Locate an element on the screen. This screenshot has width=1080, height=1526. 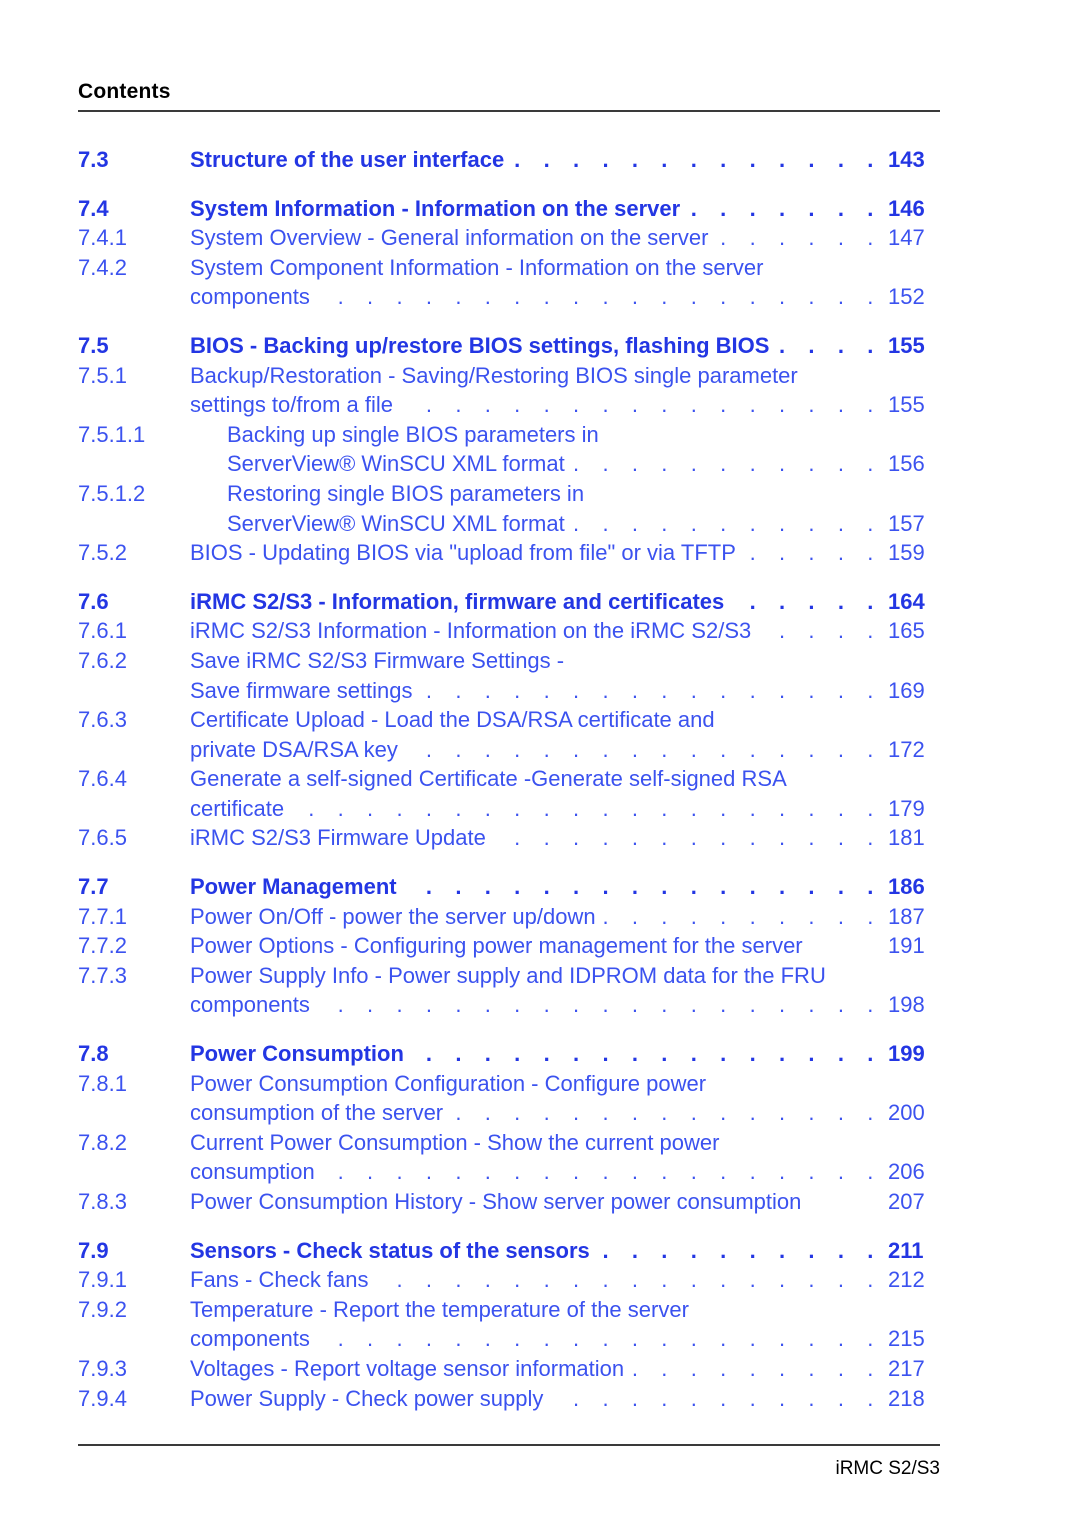
toc-page-number: 218 is located at coordinates (906, 1398).